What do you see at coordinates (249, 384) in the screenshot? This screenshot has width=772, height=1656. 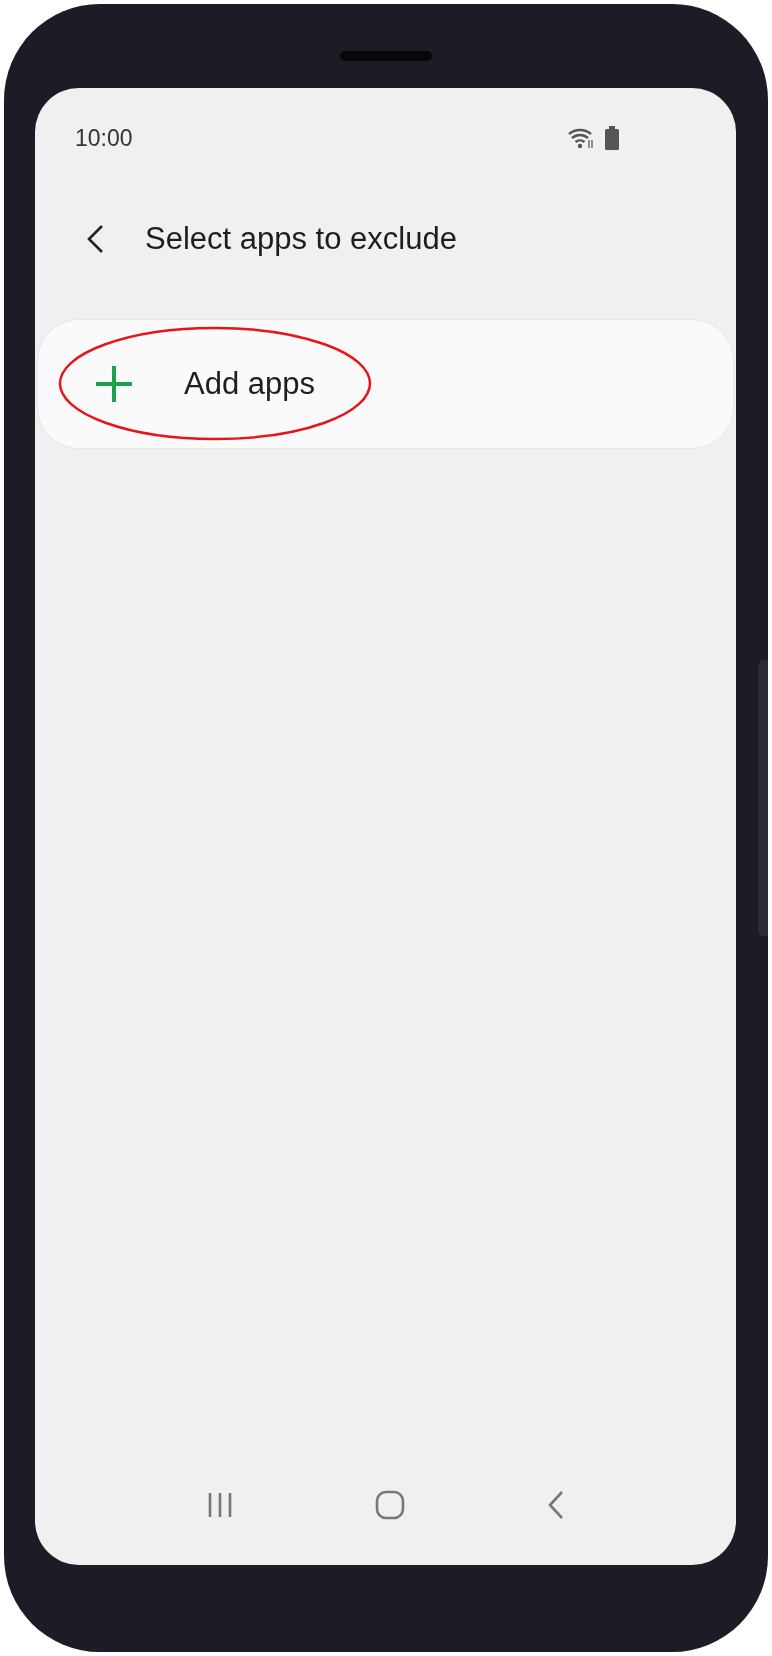 I see `row-label: Add apps` at bounding box center [249, 384].